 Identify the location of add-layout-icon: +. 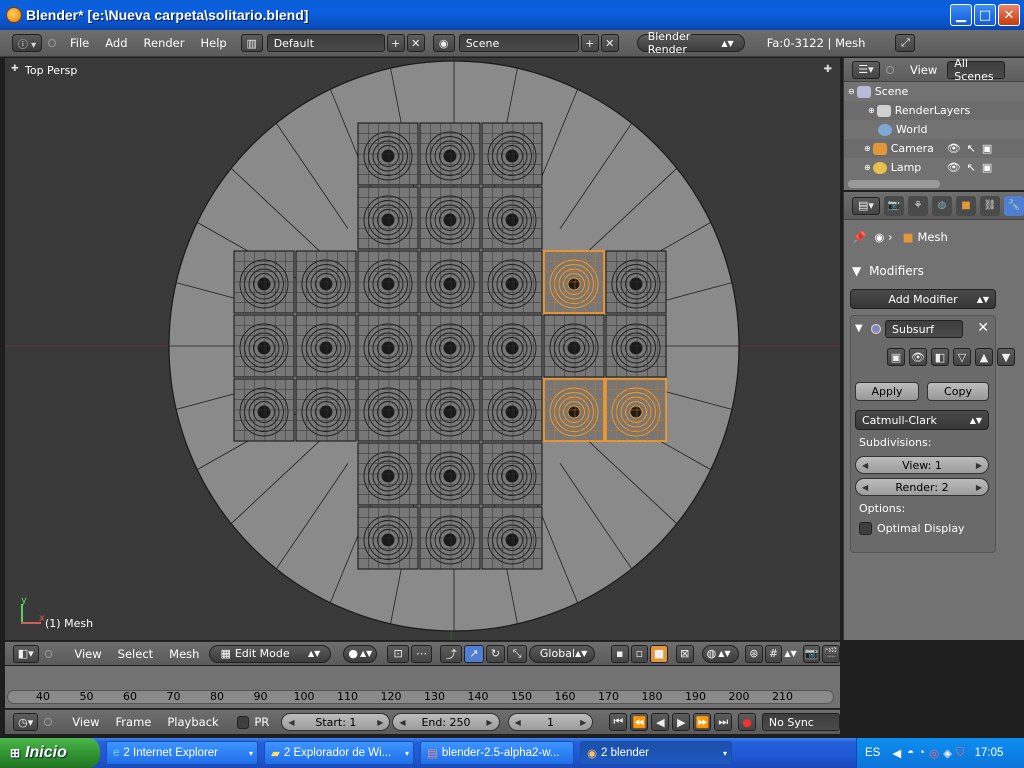
(395, 43).